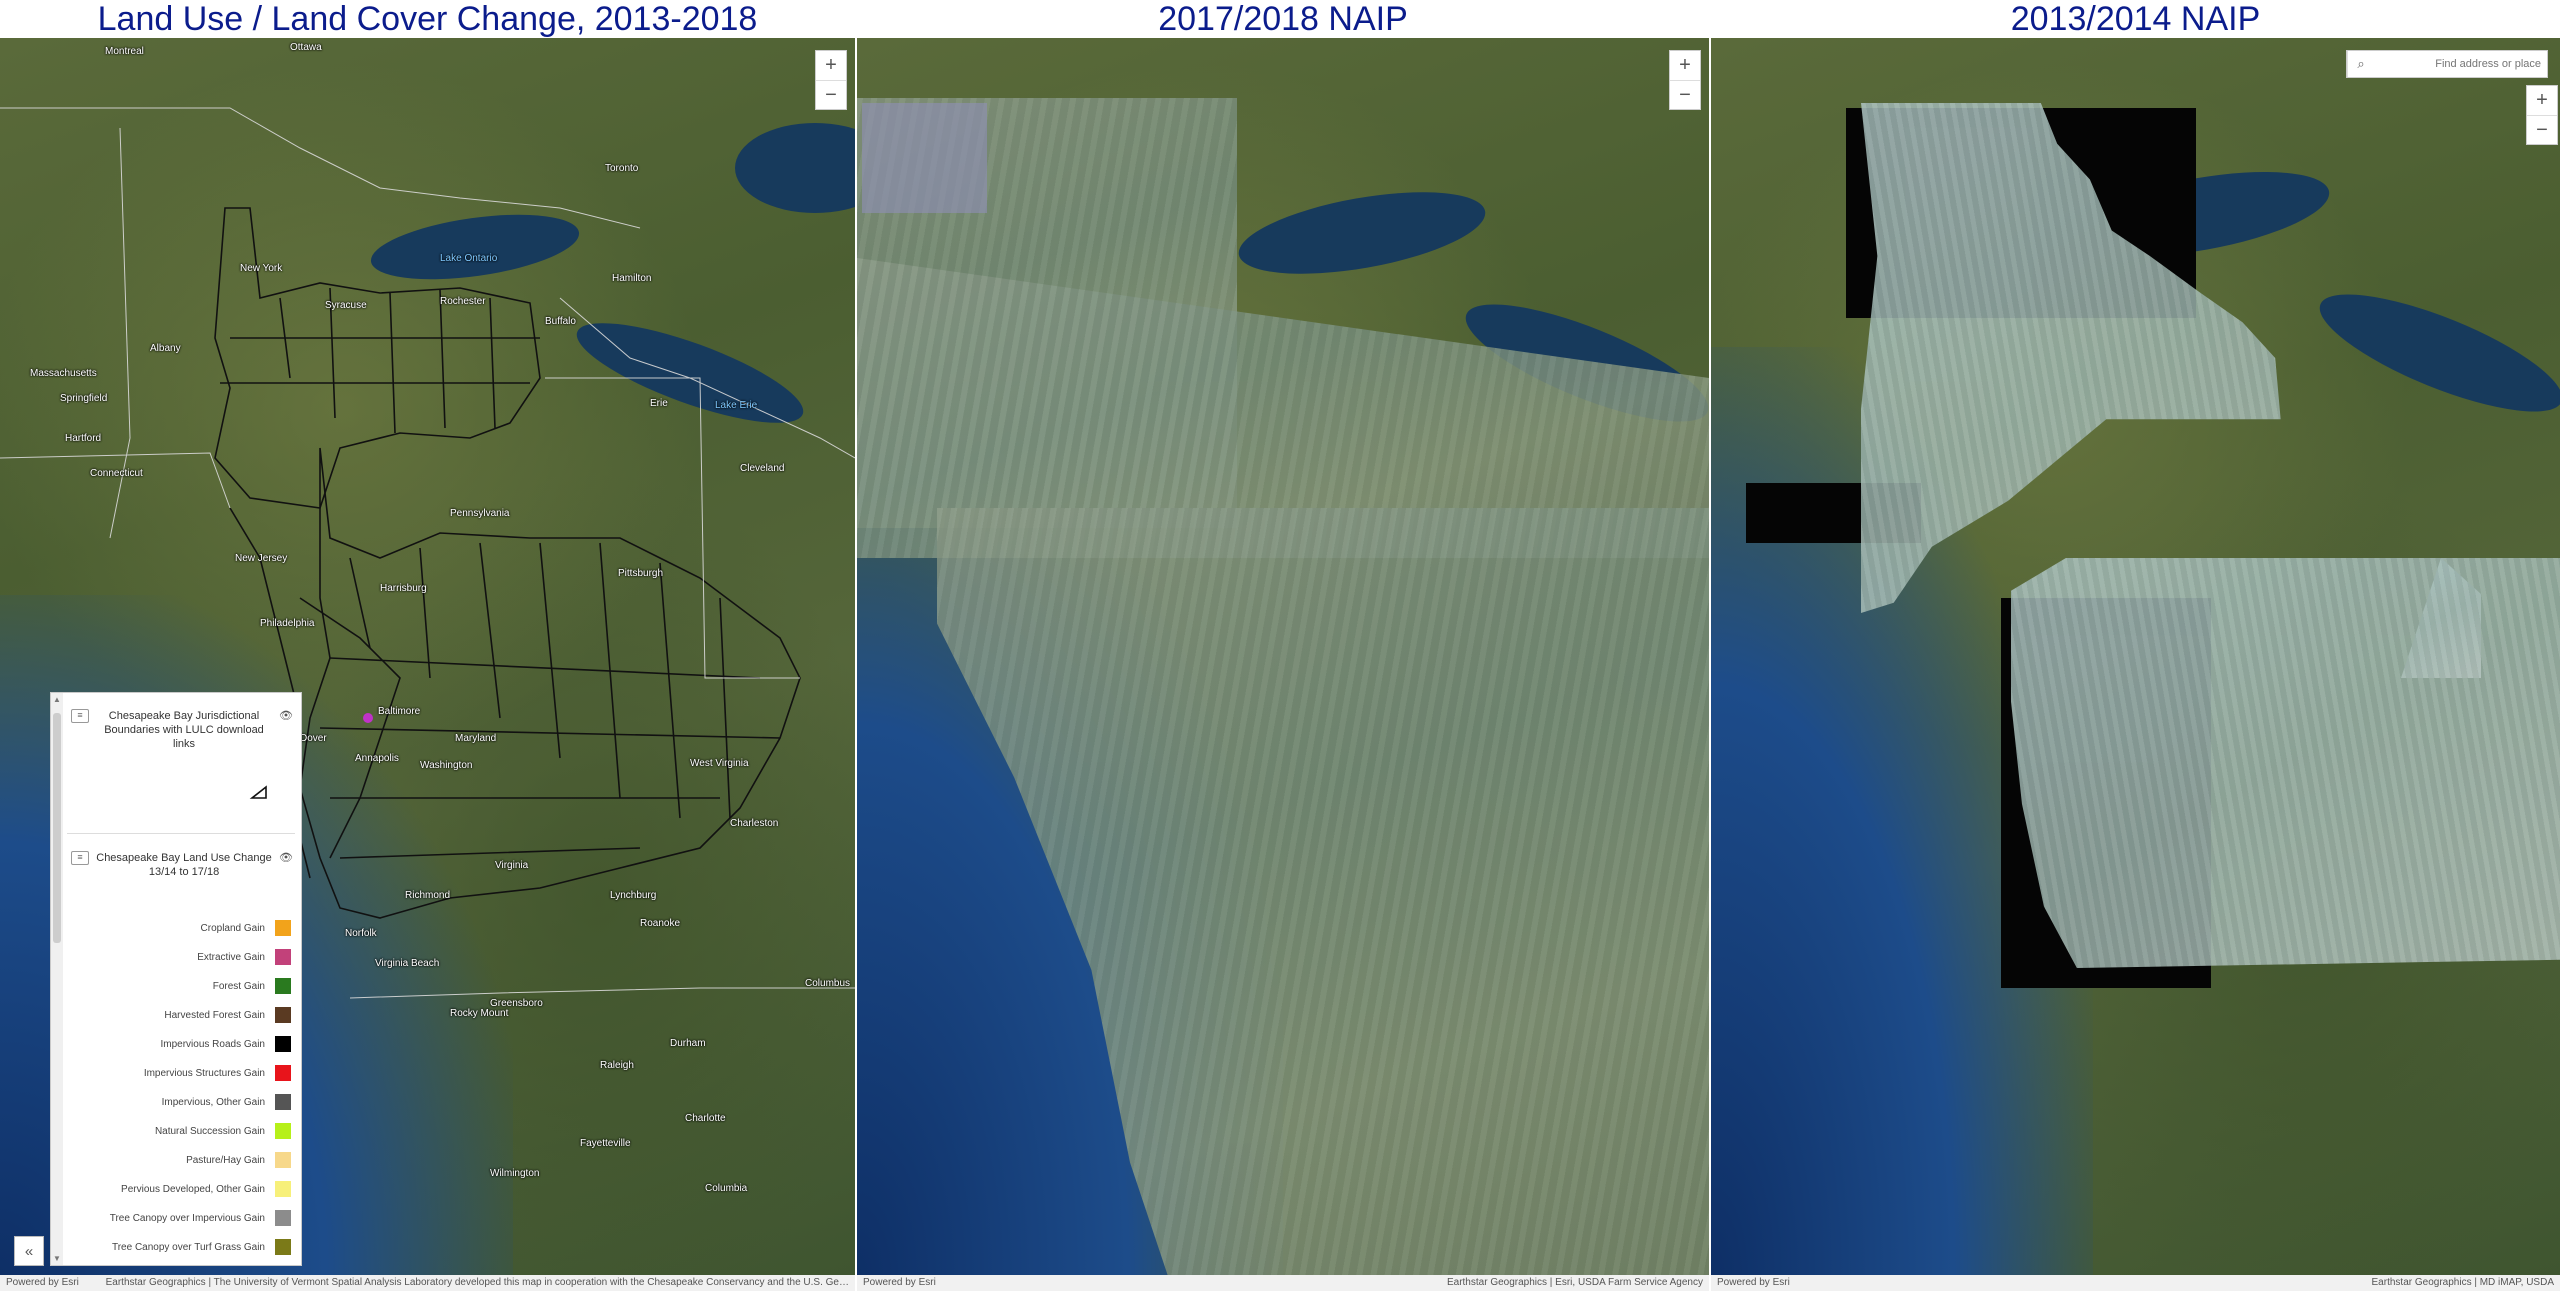 This screenshot has height=1291, width=2560. I want to click on legend-item-label: Cropland Gain, so click(232, 928).